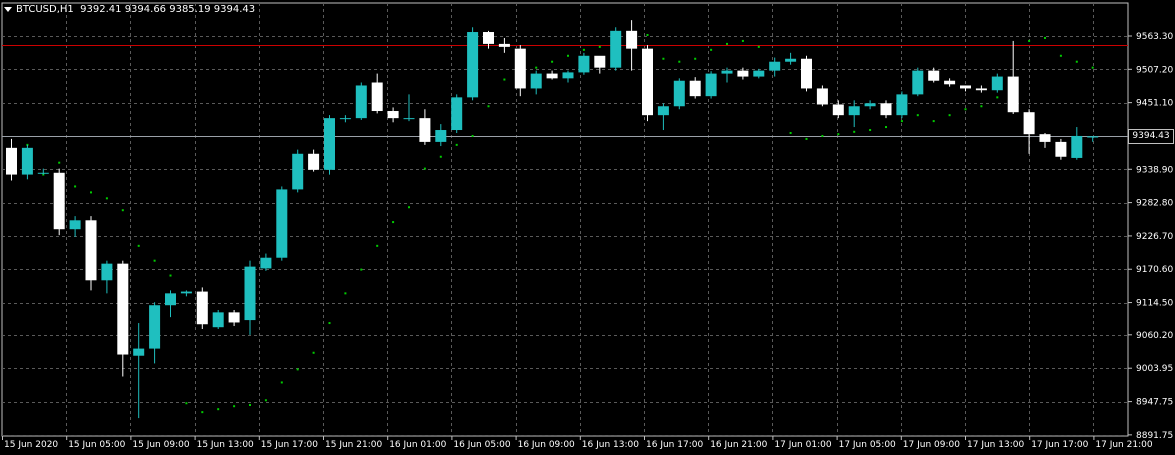 Image resolution: width=1175 pixels, height=455 pixels. What do you see at coordinates (417, 445) in the screenshot?
I see `time-tick-label: 16 Jun 01:00` at bounding box center [417, 445].